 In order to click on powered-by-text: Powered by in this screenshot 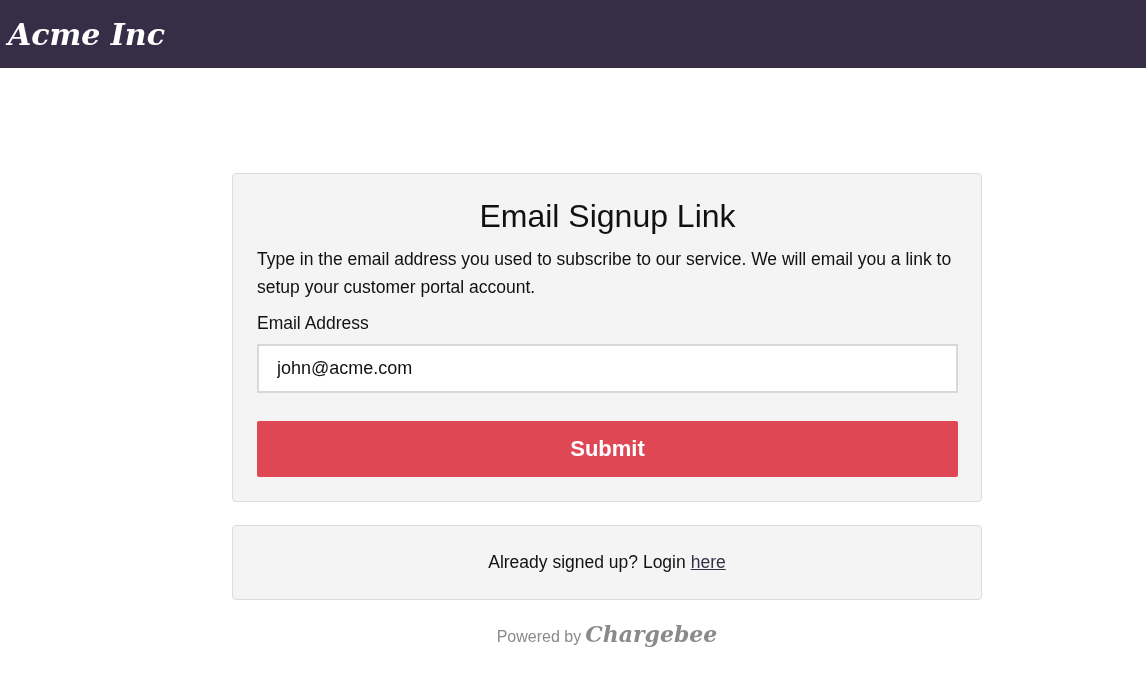, I will do `click(539, 637)`.